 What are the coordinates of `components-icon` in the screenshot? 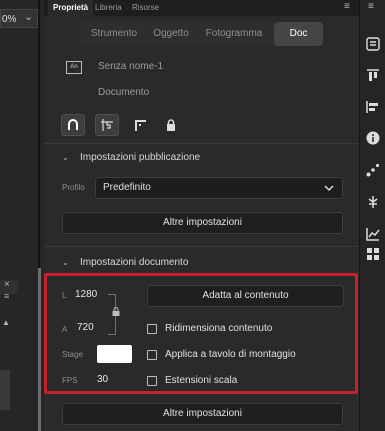 It's located at (373, 202).